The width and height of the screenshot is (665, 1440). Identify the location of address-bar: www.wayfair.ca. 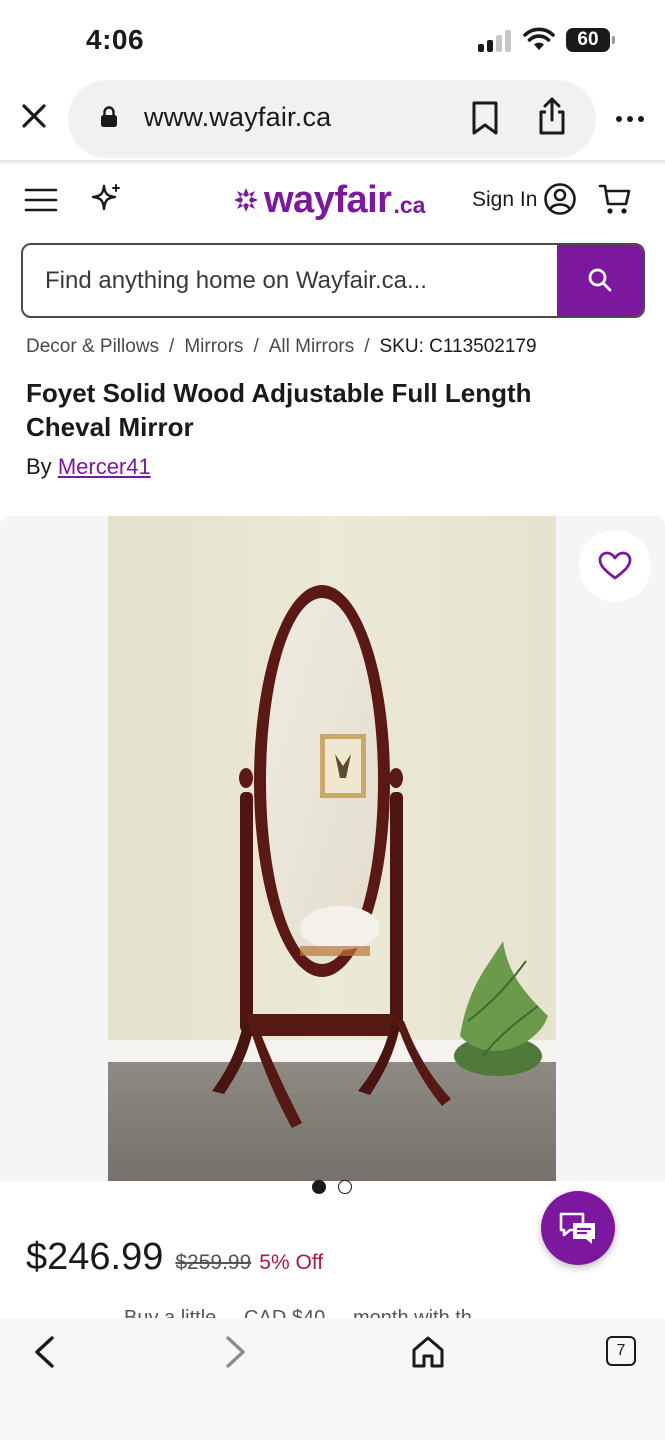
(332, 119).